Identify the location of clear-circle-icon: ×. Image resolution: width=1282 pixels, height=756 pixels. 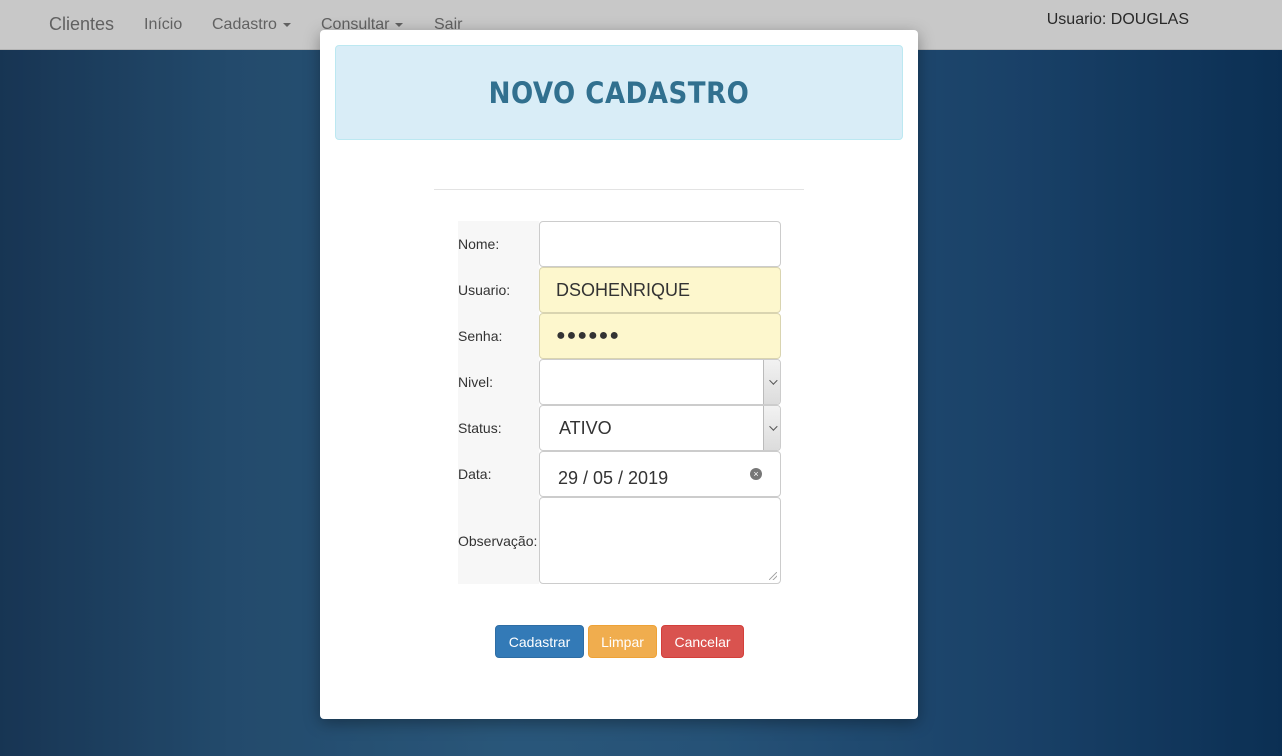
(756, 474).